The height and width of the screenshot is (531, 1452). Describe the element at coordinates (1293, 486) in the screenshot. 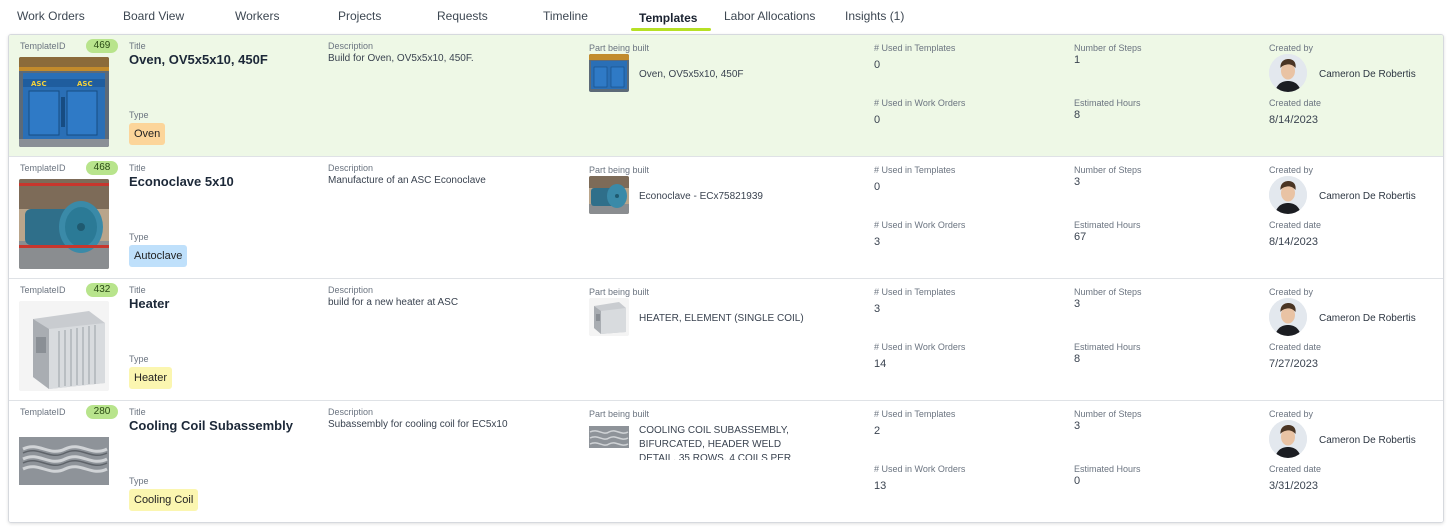

I see `created-date-value: 3/31/2023` at that location.